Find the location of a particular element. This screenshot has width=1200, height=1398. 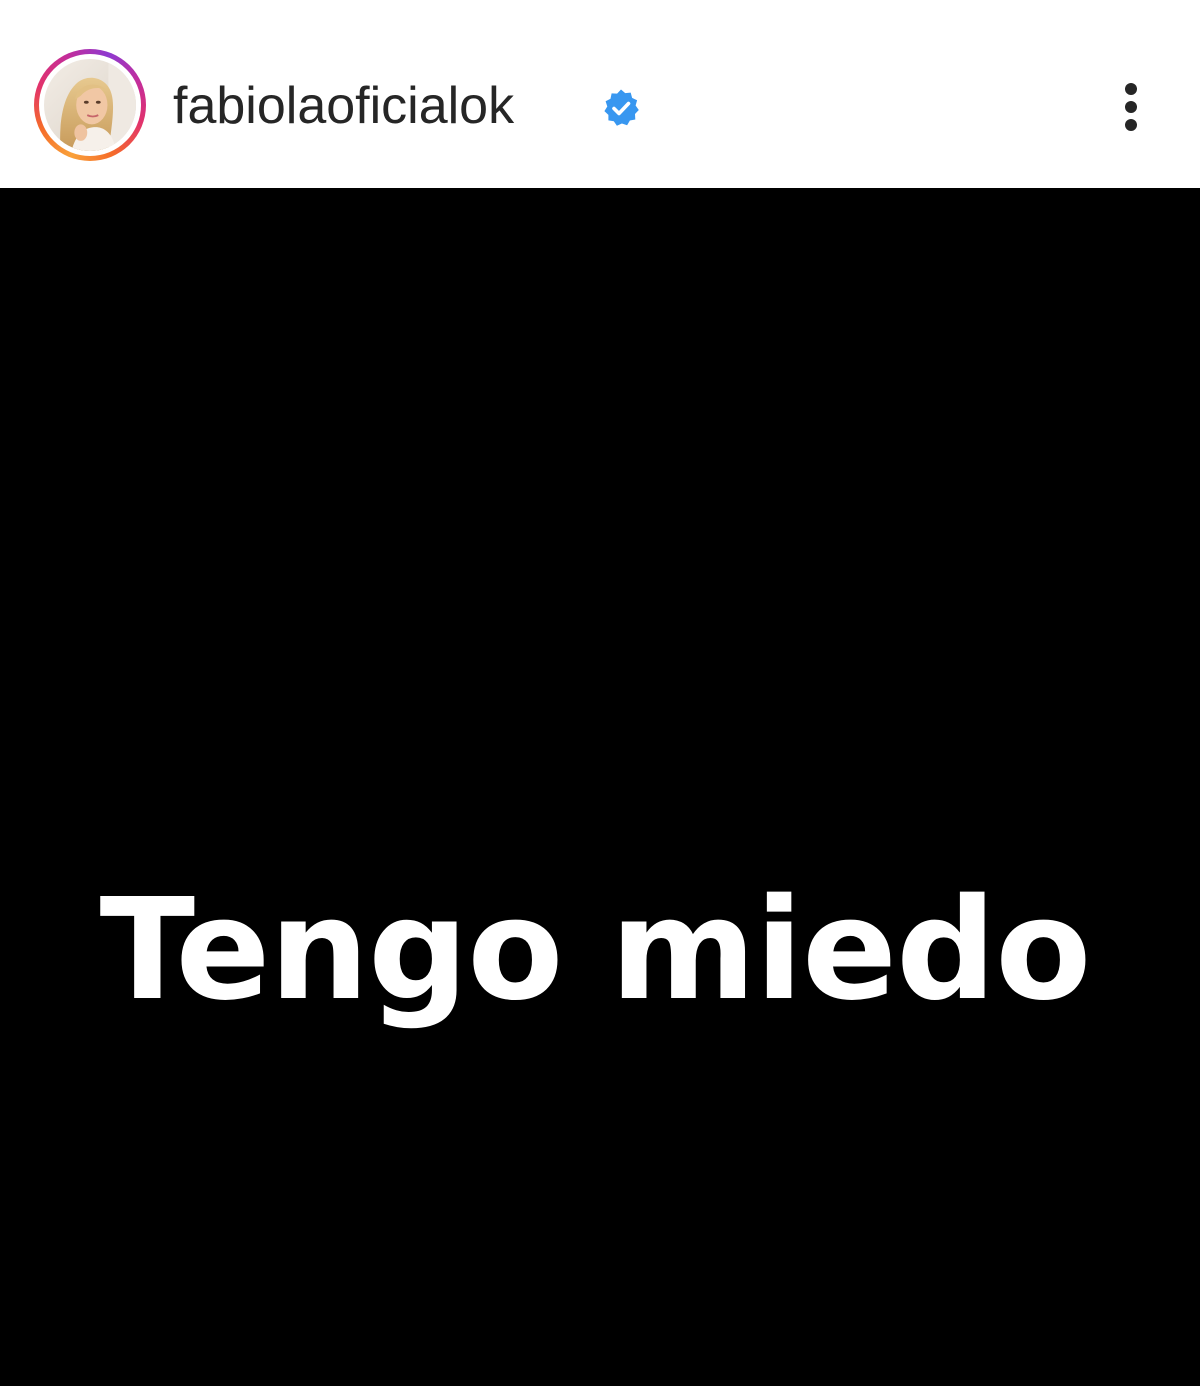

avatar-ring-gap is located at coordinates (90, 105).